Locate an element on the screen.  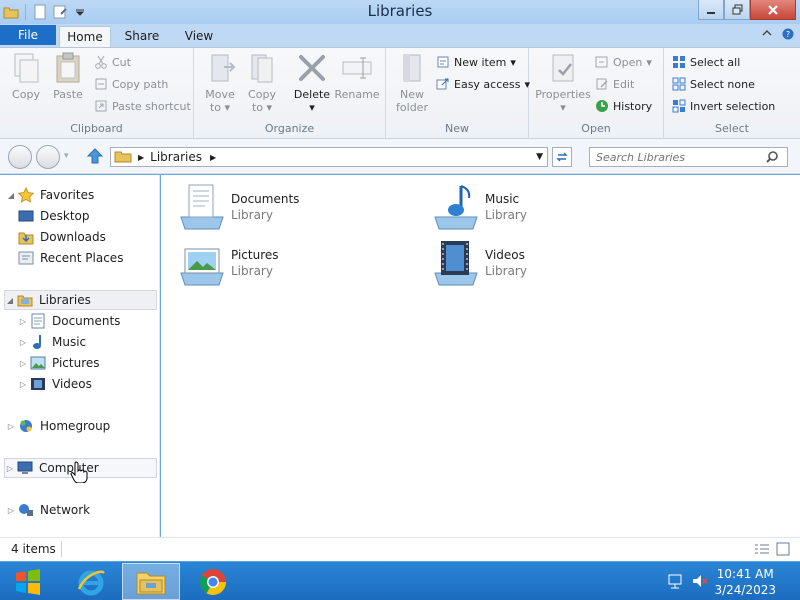
details-view-icon is located at coordinates (762, 550).